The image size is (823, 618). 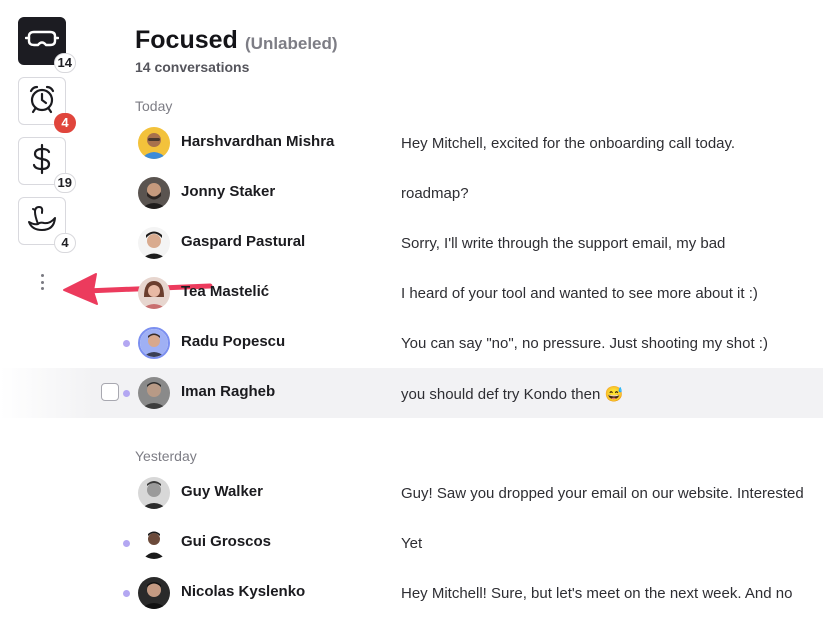 I want to click on section-yesterday: Yesterday, so click(x=166, y=456).